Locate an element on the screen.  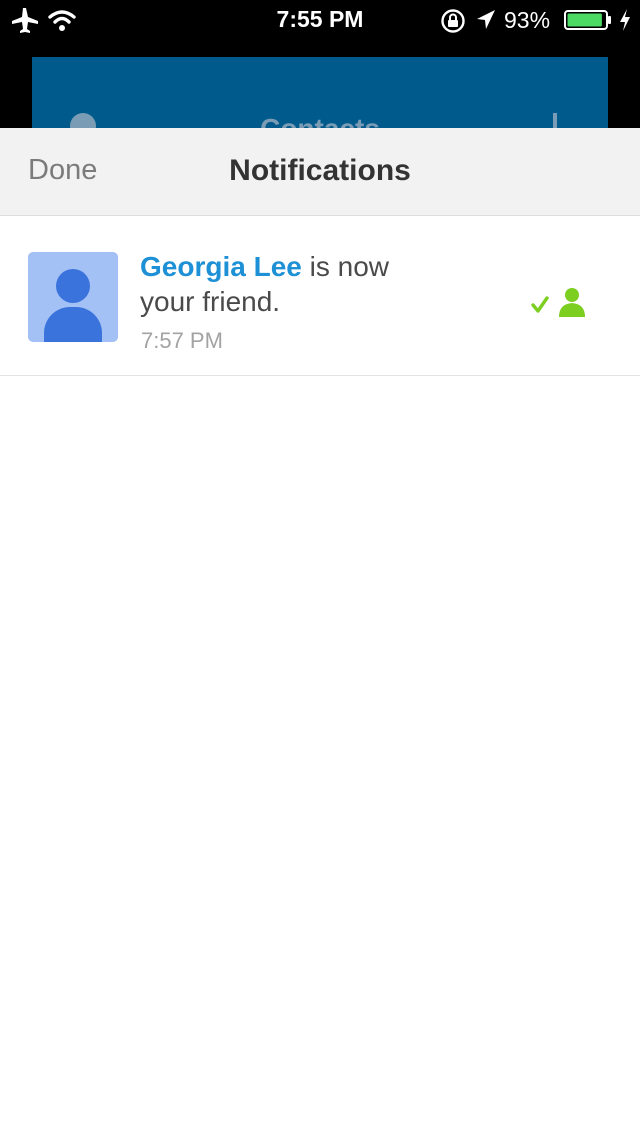
background-contacts-screen: Contacts is located at coordinates (320, 92).